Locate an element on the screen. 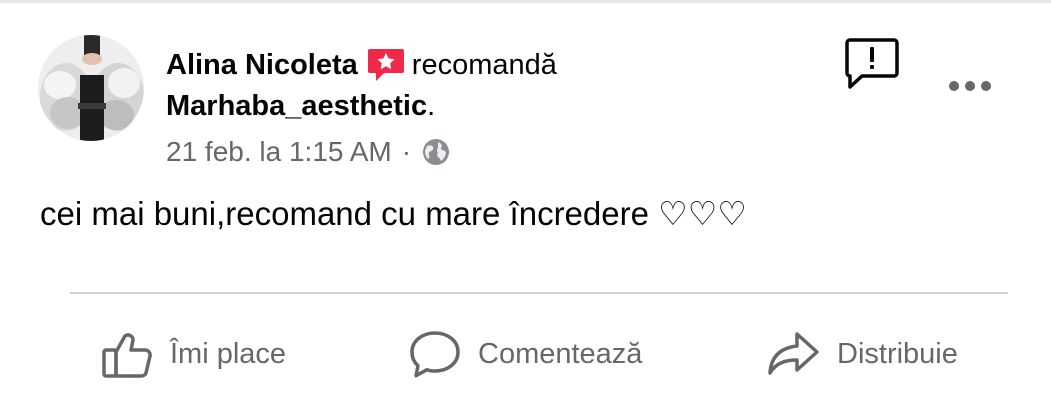 Image resolution: width=1051 pixels, height=403 pixels. avatar is located at coordinates (91, 88).